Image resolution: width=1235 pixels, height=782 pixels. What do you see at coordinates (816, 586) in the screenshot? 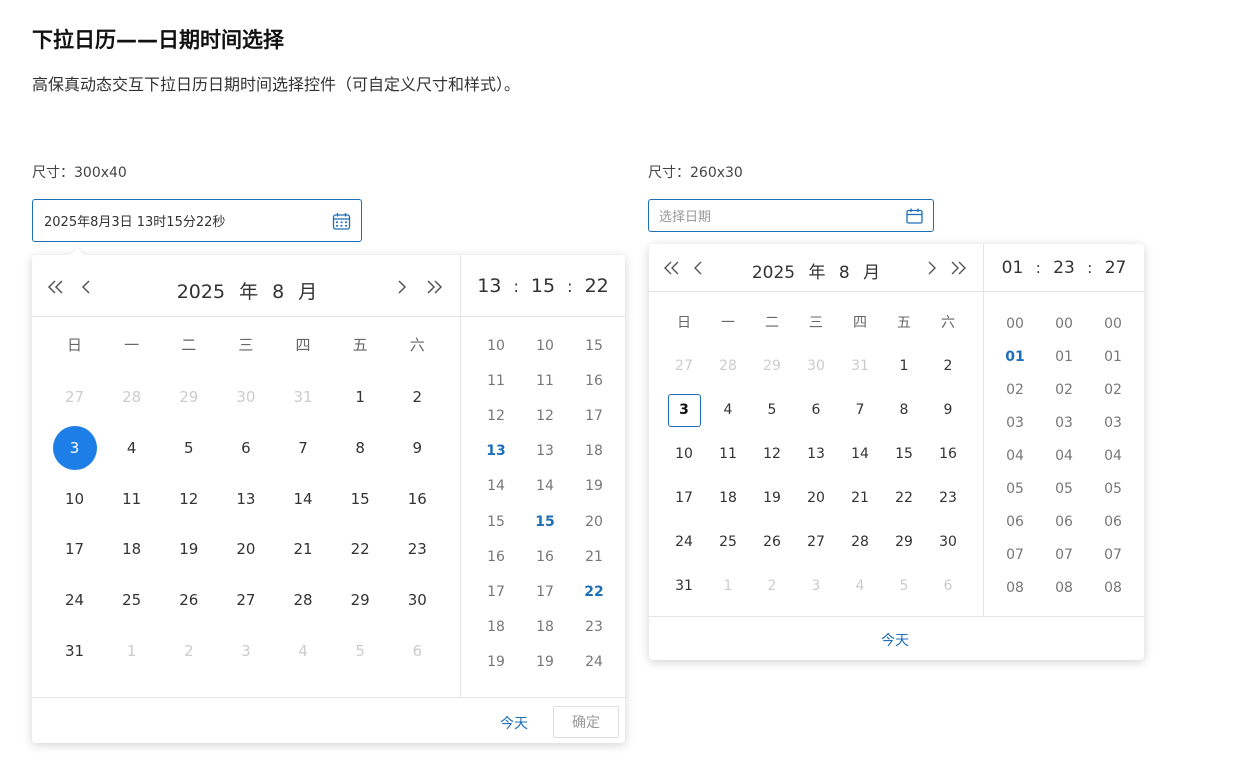
I see `day-cell: 3` at bounding box center [816, 586].